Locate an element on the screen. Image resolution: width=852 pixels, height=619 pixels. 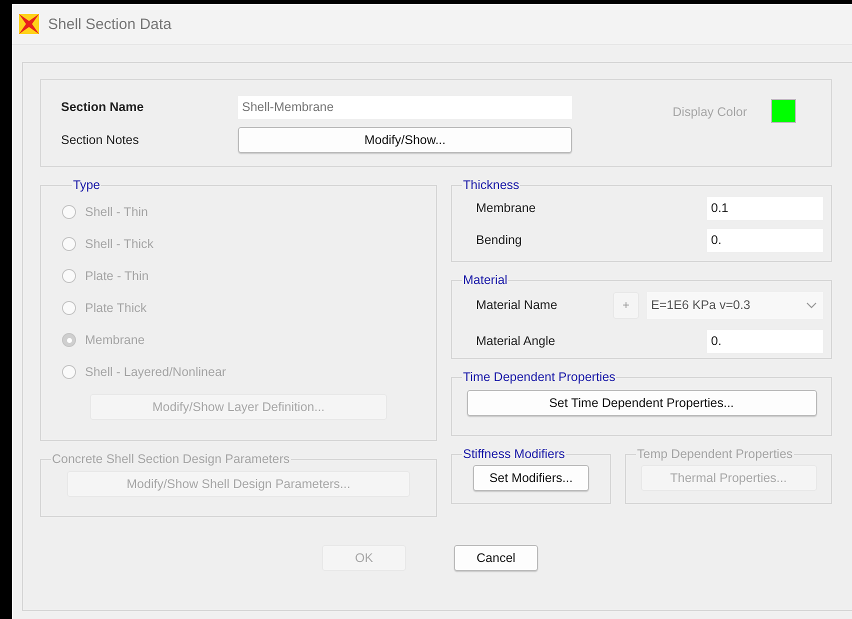
color-swatch is located at coordinates (783, 111).